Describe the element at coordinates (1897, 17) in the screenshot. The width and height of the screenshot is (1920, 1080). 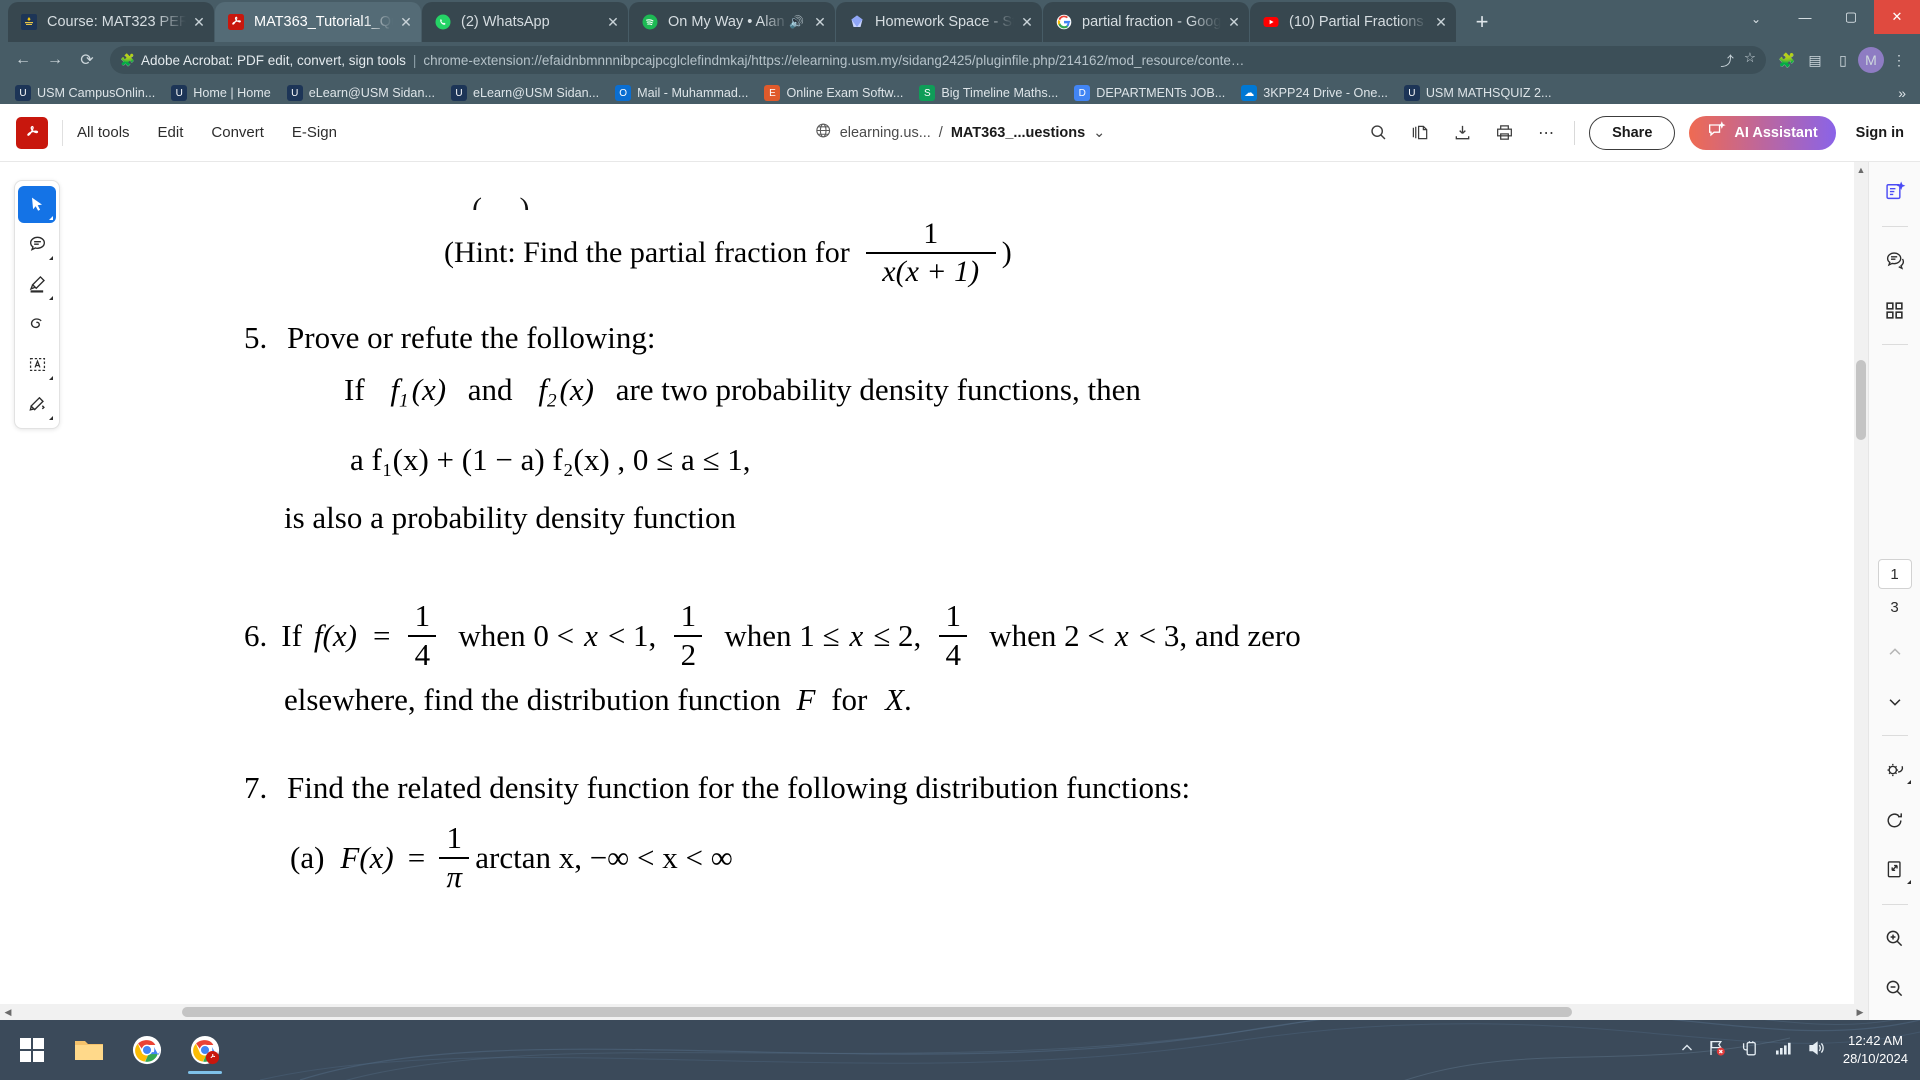
I see `close-window-button: ✕` at that location.